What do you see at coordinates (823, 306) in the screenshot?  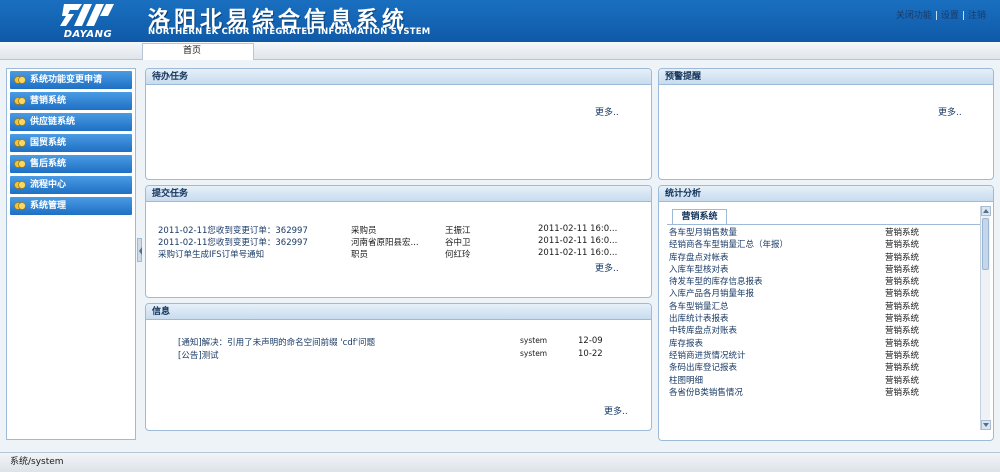 I see `list-item: 各车型销量汇总 营销系统` at bounding box center [823, 306].